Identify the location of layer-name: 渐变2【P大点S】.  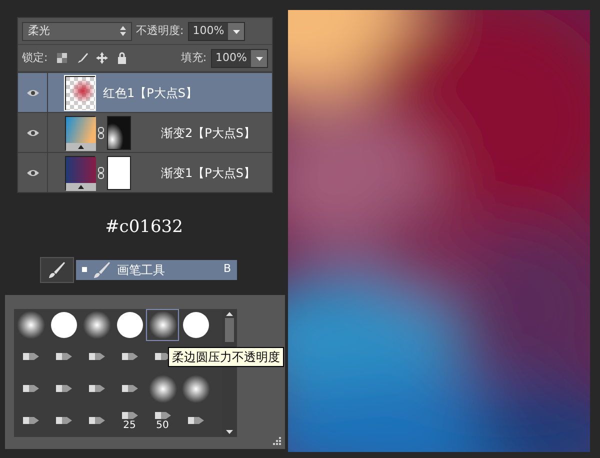
(208, 133).